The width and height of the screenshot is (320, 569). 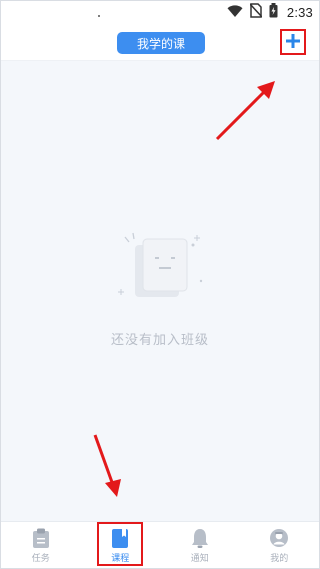 I want to click on status-bar: 2:33, so click(x=160, y=12).